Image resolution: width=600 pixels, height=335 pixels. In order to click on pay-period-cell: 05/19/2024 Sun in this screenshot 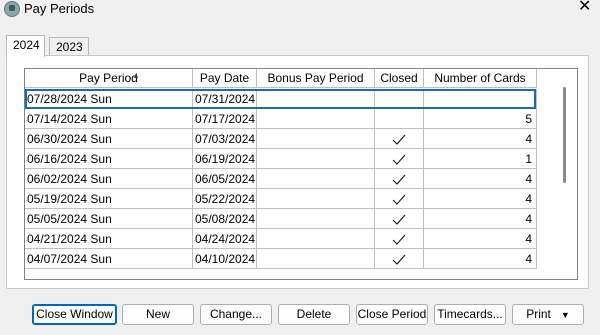, I will do `click(109, 199)`.